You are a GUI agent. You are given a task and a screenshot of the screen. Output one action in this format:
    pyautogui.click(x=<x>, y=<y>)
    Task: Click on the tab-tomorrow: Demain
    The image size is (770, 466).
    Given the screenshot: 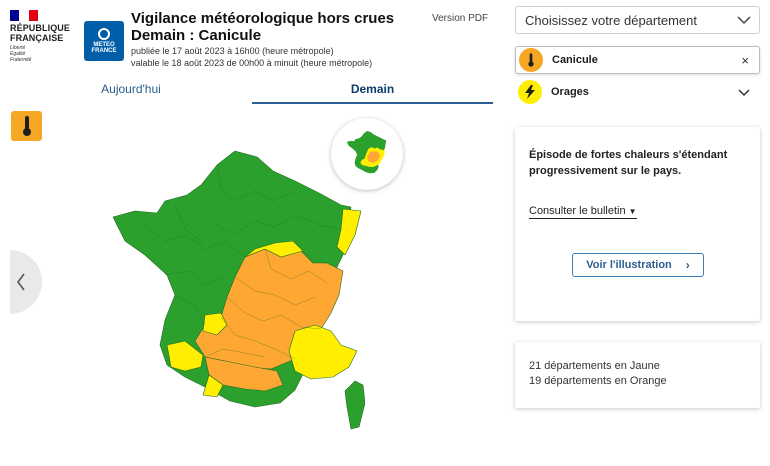 What is the action you would take?
    pyautogui.click(x=372, y=93)
    